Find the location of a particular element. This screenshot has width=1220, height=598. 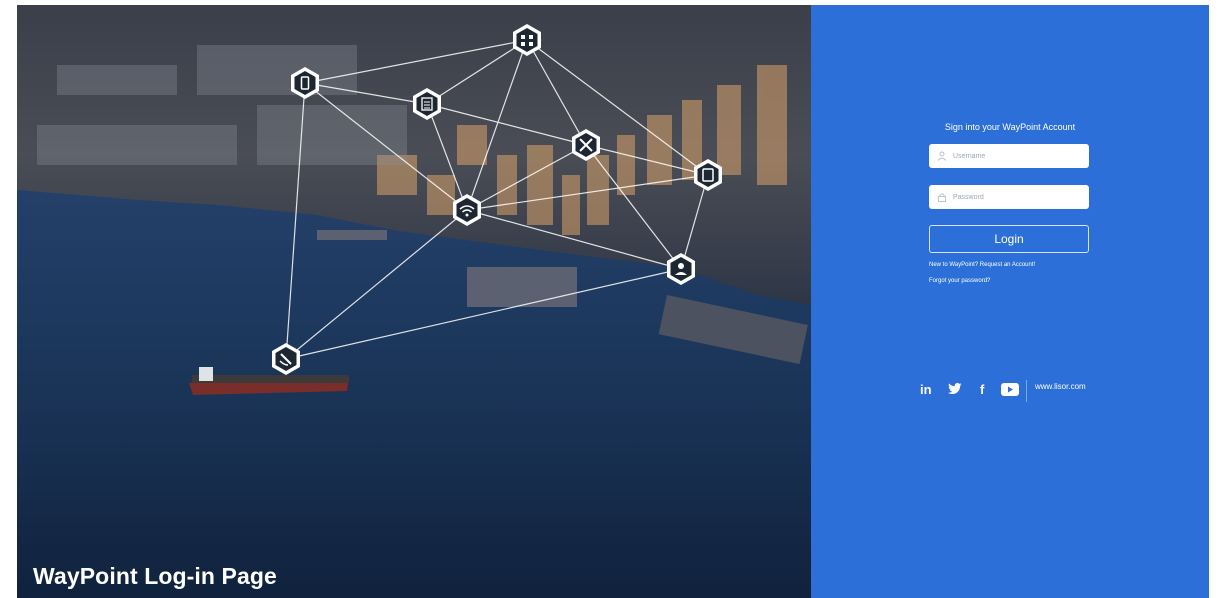

request-account-link: New to WayPoint? Request an Account! is located at coordinates (982, 265).